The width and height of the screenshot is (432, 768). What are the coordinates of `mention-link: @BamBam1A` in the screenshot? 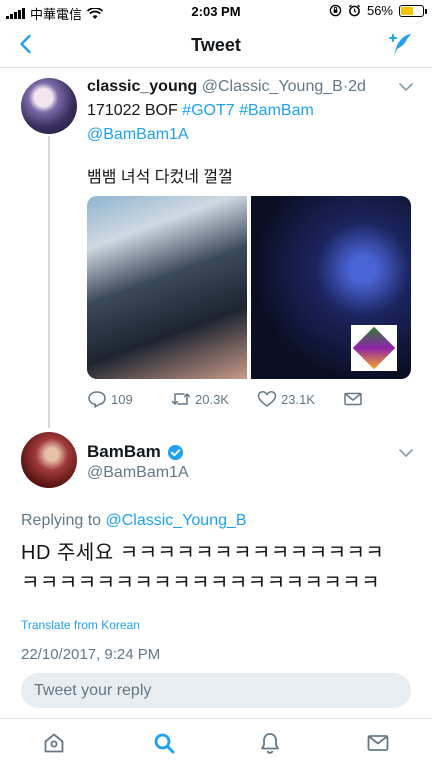 It's located at (138, 134).